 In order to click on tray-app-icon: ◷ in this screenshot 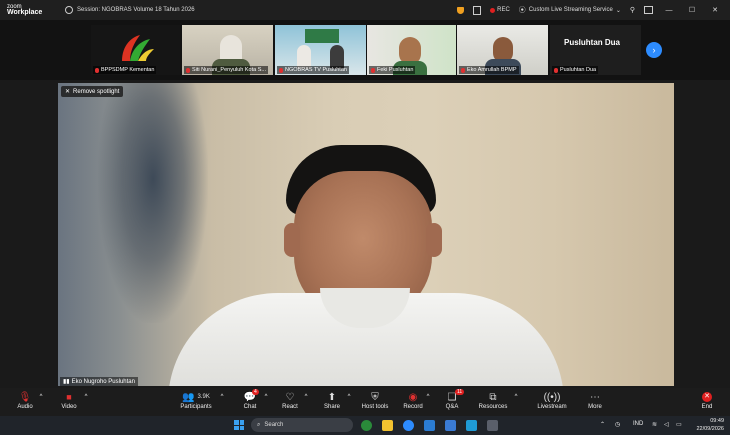, I will do `click(617, 424)`.